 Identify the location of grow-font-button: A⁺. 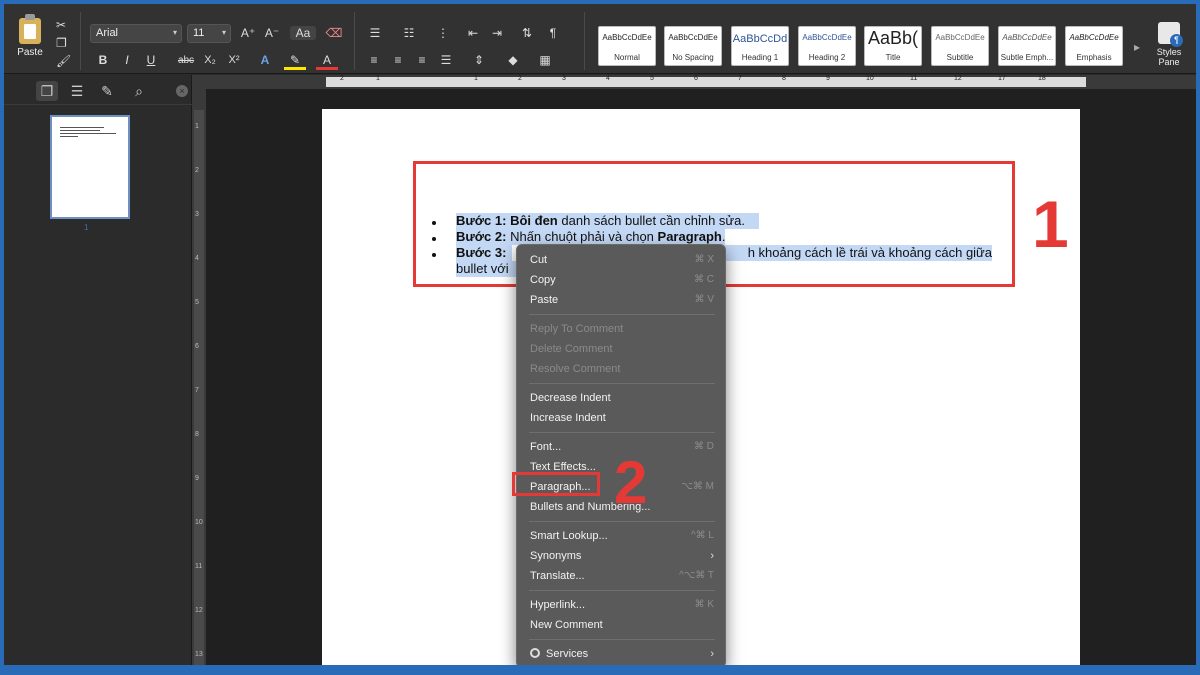
(248, 33).